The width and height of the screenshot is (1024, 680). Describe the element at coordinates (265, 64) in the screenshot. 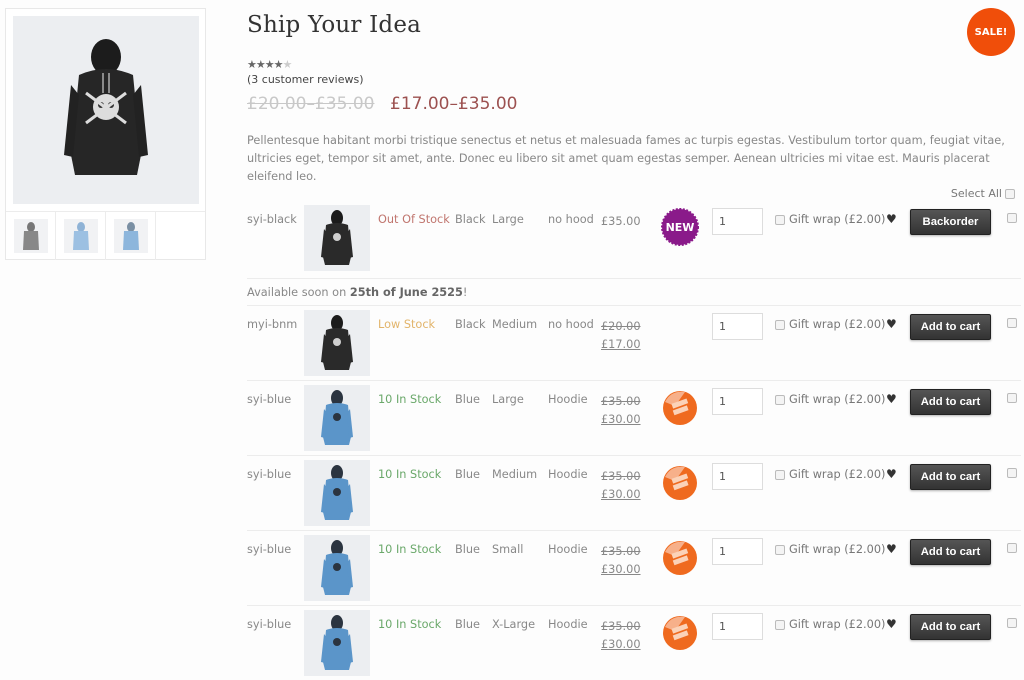

I see `filled-stars-icon: ★★★★` at that location.